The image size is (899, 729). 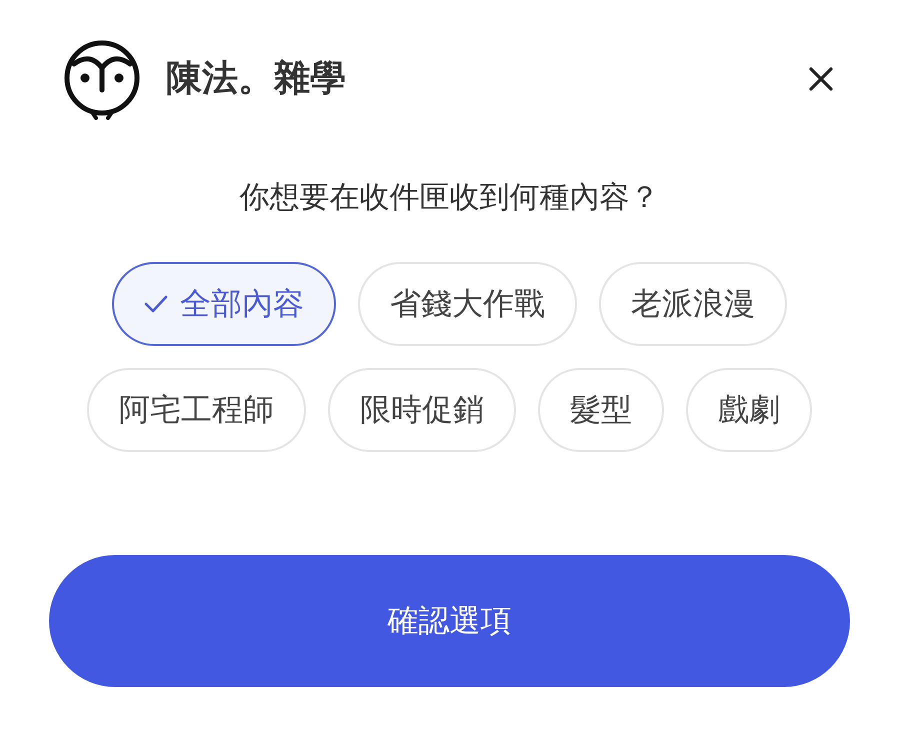 What do you see at coordinates (196, 410) in the screenshot?
I see `topic-chip: 阿宅工程師` at bounding box center [196, 410].